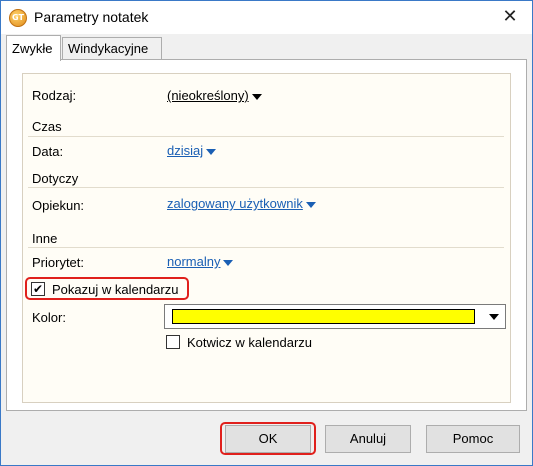 The height and width of the screenshot is (466, 533). What do you see at coordinates (266, 17) in the screenshot?
I see `title-bar: GT Parametry notatek ✕` at bounding box center [266, 17].